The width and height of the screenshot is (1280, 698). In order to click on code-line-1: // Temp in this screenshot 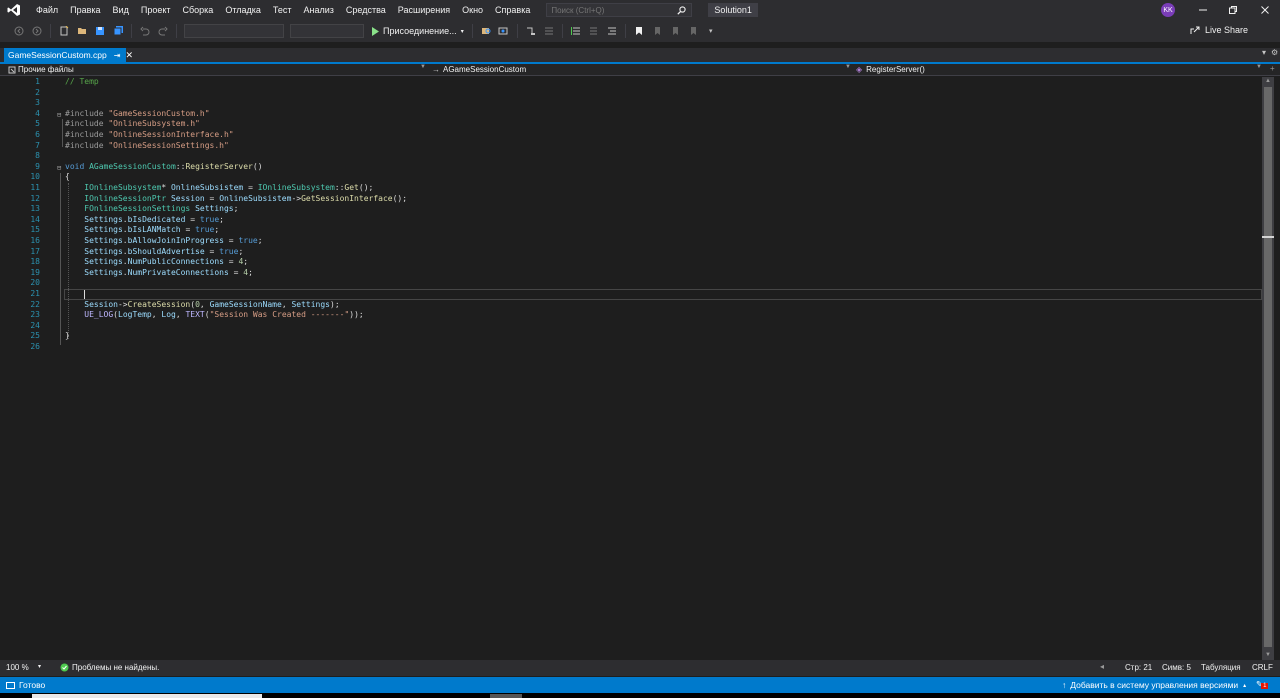, I will do `click(82, 81)`.